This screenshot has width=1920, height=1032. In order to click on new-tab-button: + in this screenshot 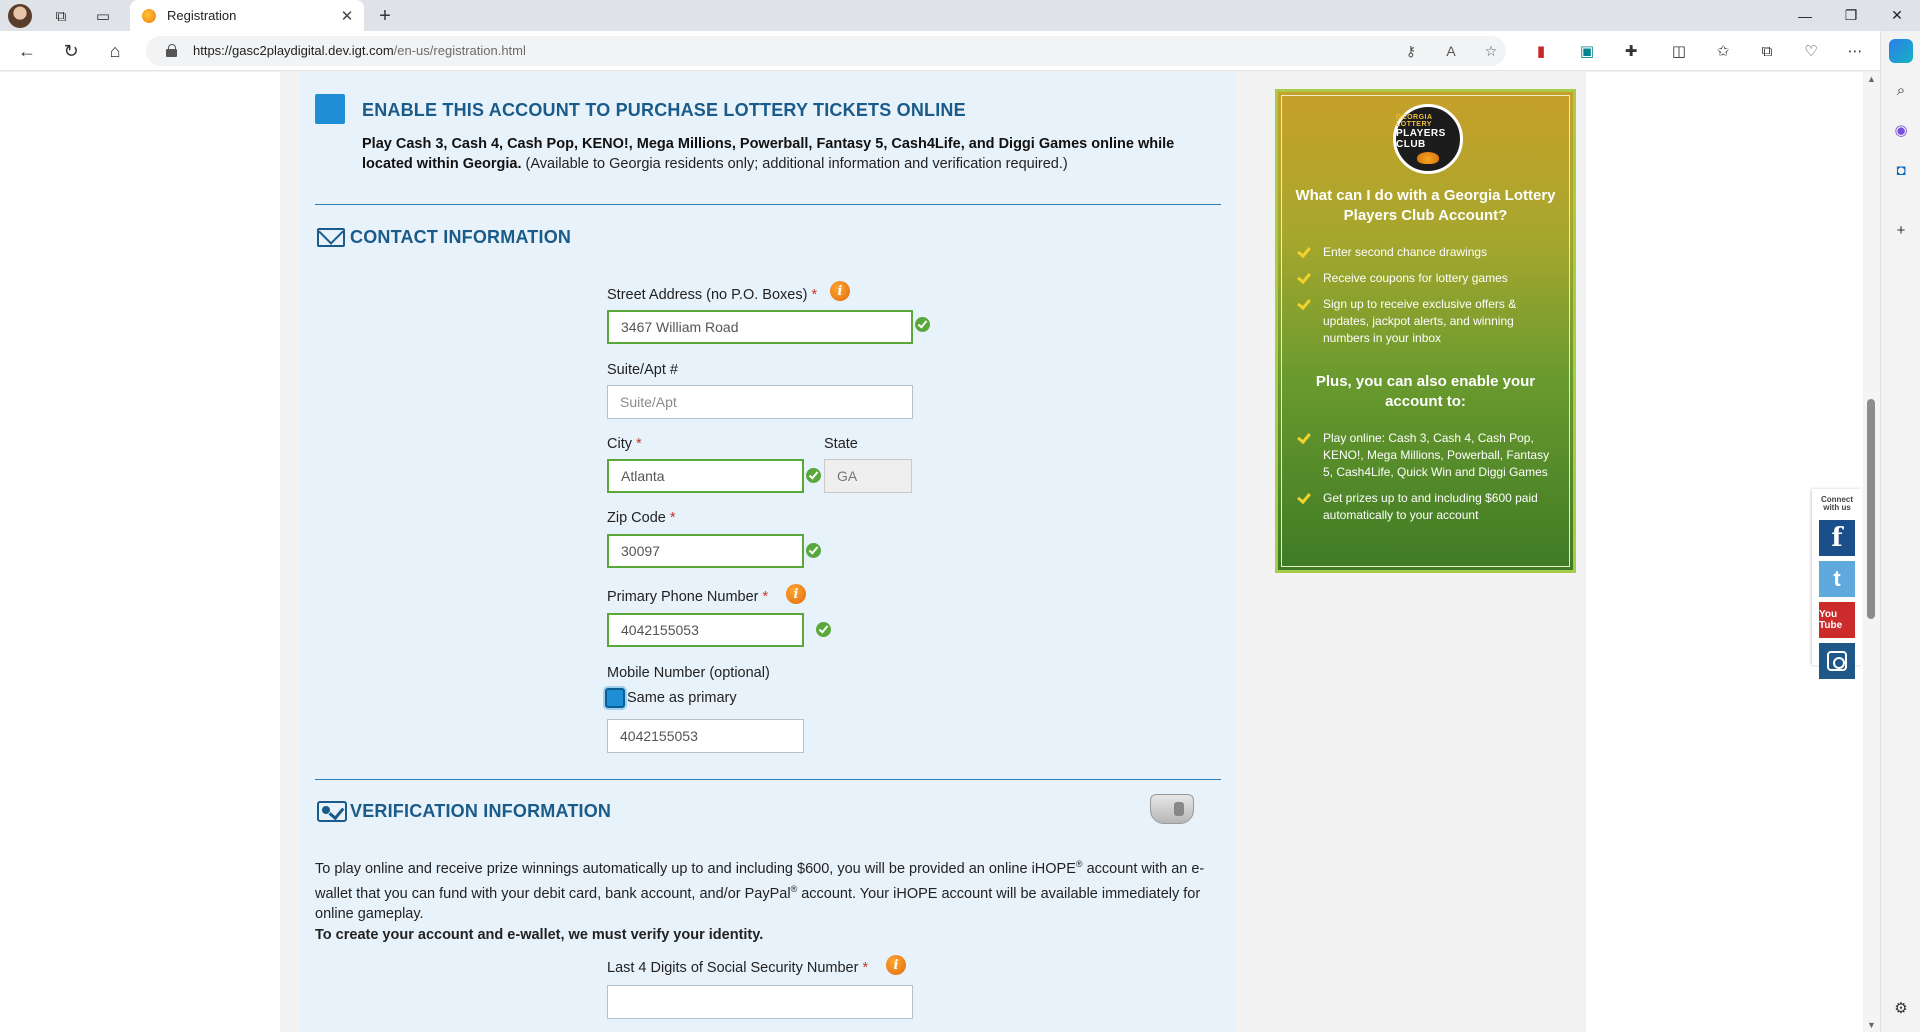, I will do `click(385, 16)`.